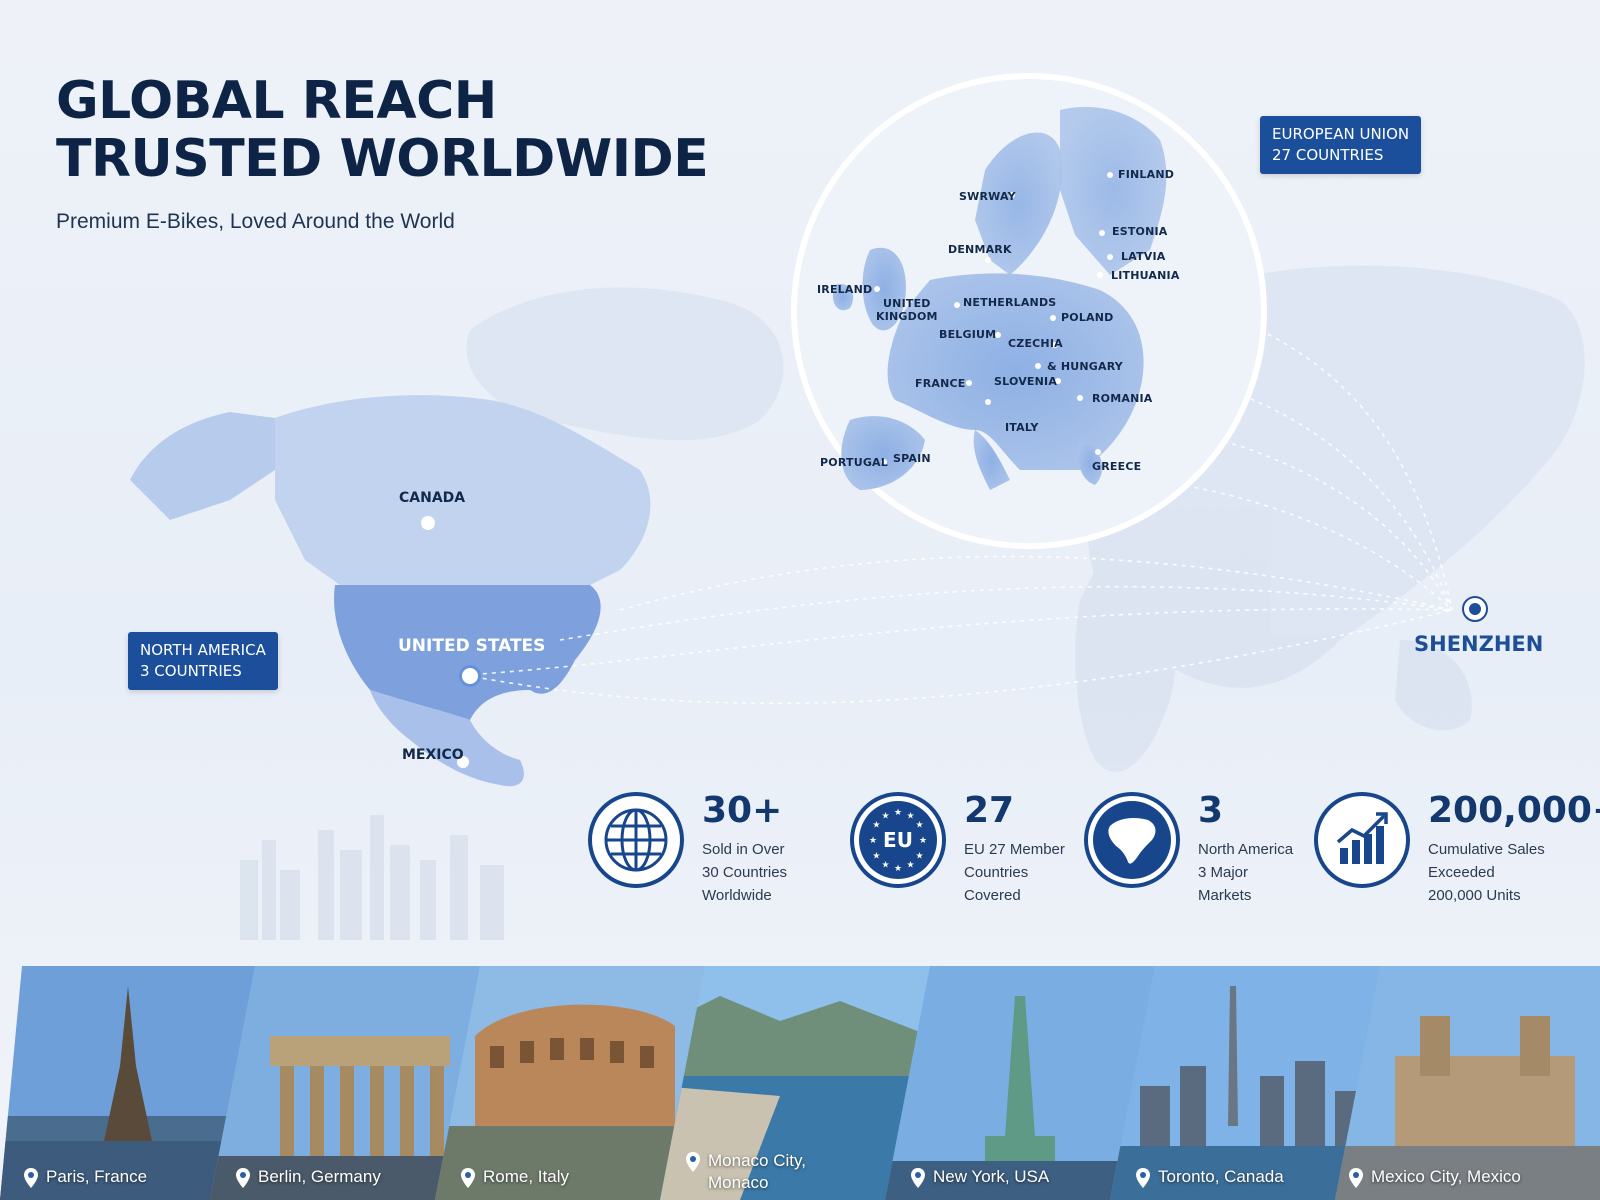 This screenshot has height=1200, width=1600. I want to click on label-spain: SPAIN, so click(912, 458).